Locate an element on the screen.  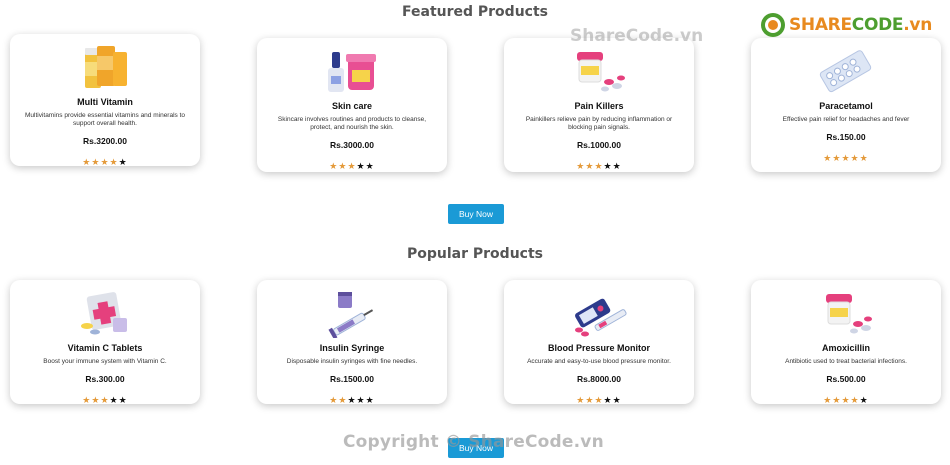
product-name: Skin care is located at coordinates (352, 106).